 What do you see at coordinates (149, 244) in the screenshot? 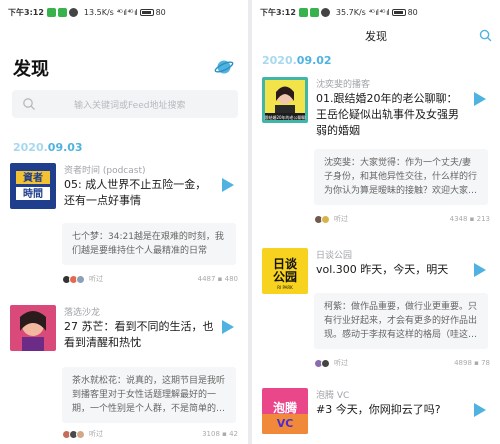
I see `comment-box: 七个梦：34:21越是在艰难的时刻，我们越是要维持住个人最精准的日常` at bounding box center [149, 244].